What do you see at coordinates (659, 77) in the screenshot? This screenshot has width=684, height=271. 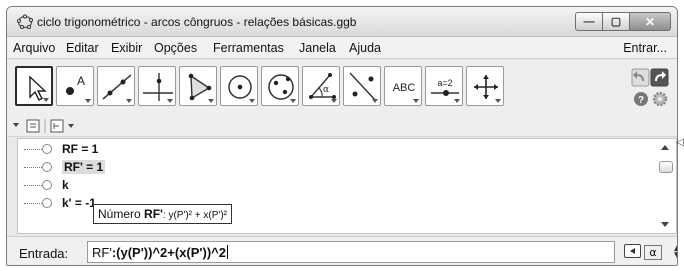 I see `redo-icon` at bounding box center [659, 77].